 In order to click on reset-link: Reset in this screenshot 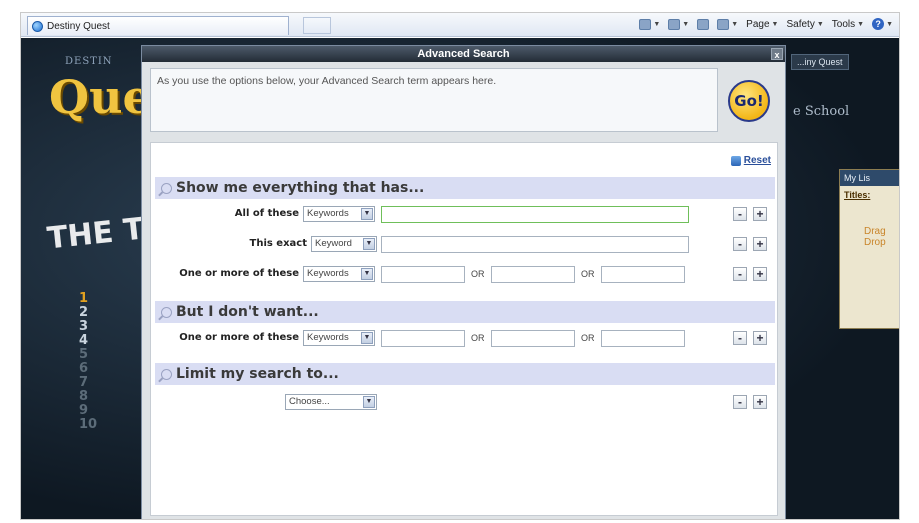, I will do `click(750, 160)`.